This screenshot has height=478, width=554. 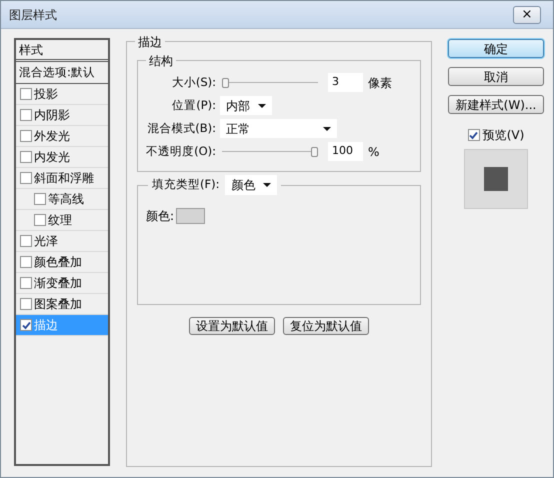 I want to click on dropdown-value: 内部, so click(x=238, y=106).